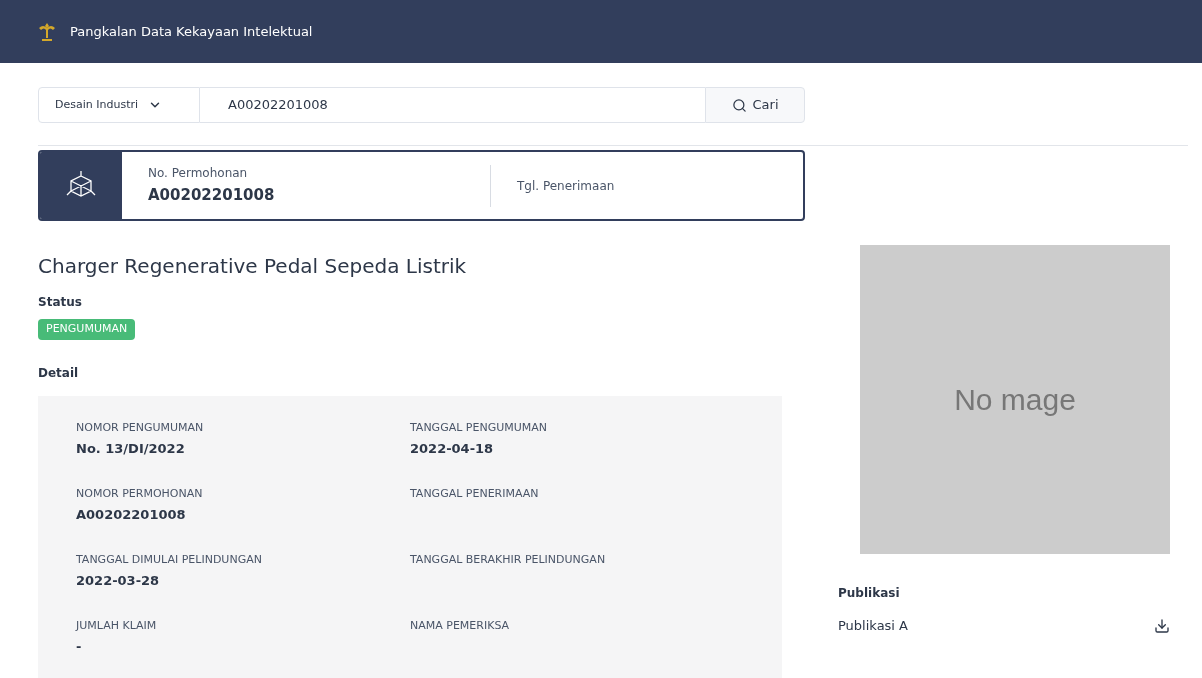 This screenshot has height=678, width=1202. I want to click on search-icon, so click(739, 105).